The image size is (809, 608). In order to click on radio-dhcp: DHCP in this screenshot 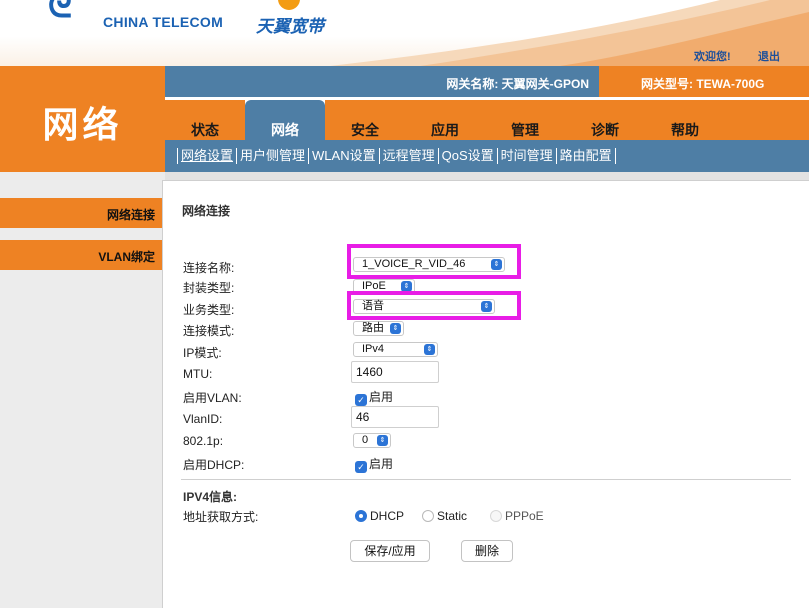, I will do `click(379, 516)`.